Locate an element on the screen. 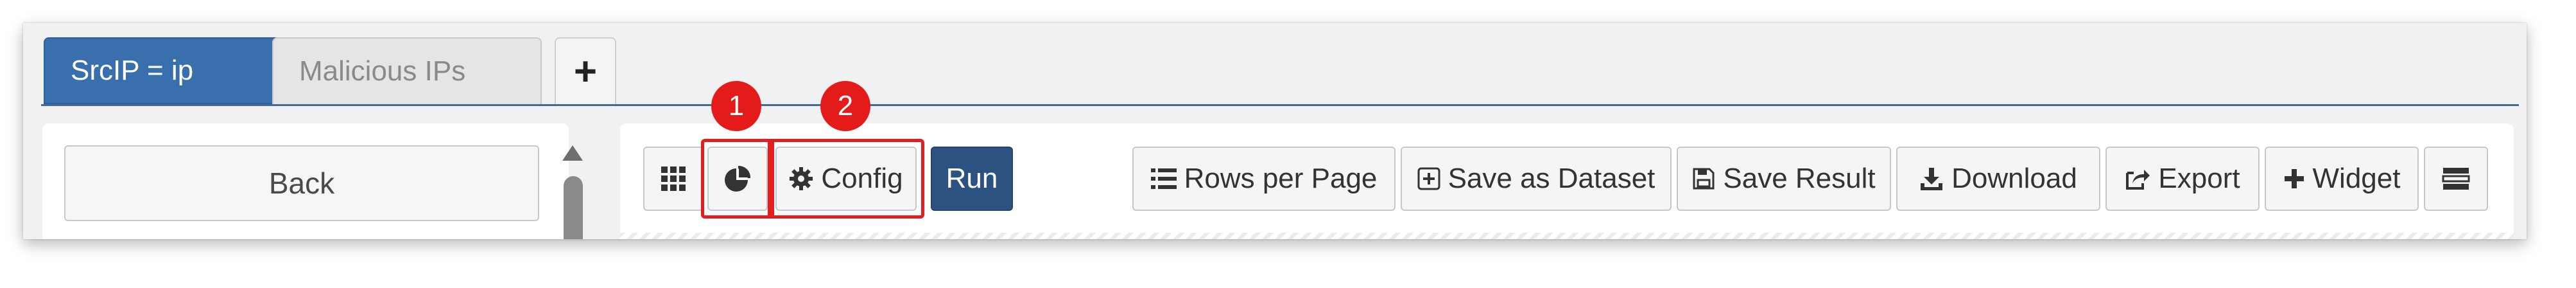  run-label: Run is located at coordinates (972, 179).